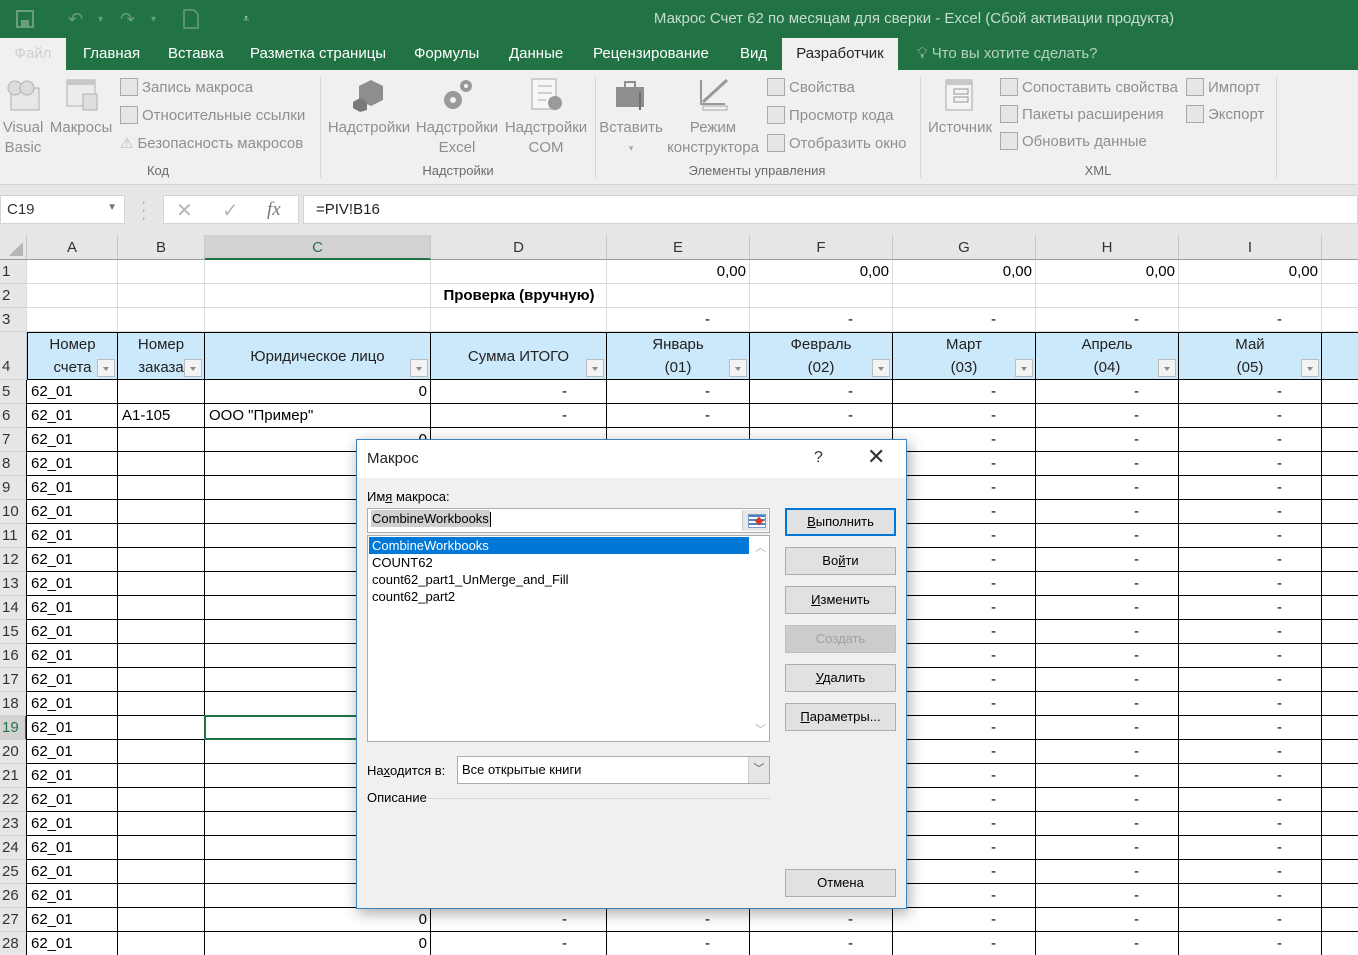 The height and width of the screenshot is (955, 1358). What do you see at coordinates (1007, 54) in the screenshot?
I see `tell-me-search: 💡︎ Что вы хотите сделать?` at bounding box center [1007, 54].